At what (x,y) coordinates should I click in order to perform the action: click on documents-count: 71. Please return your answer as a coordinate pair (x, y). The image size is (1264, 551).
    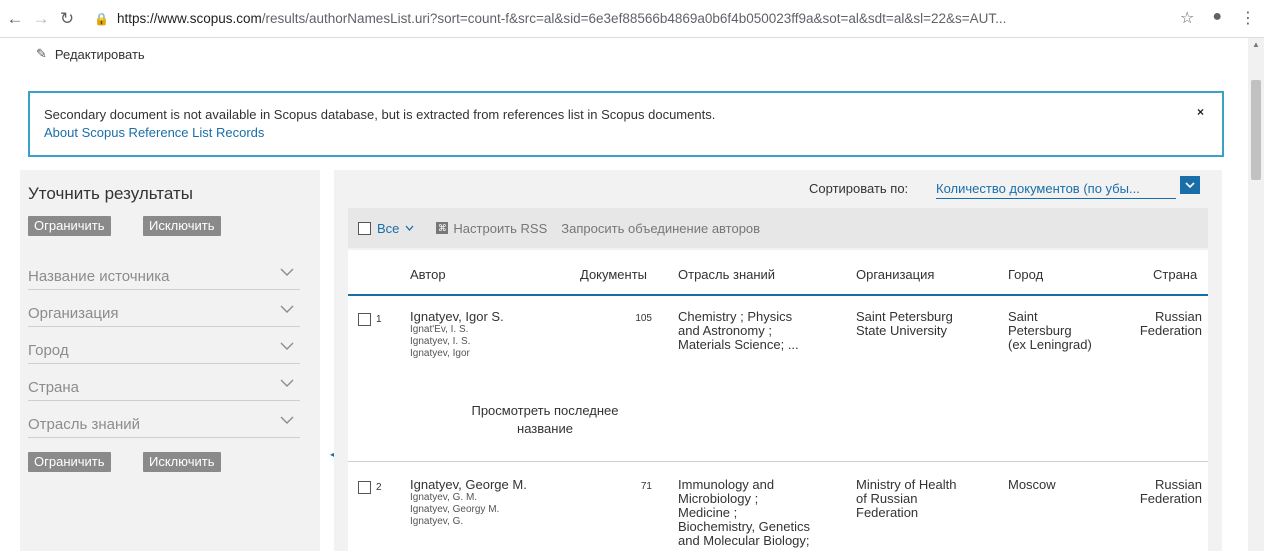
    Looking at the image, I should click on (635, 486).